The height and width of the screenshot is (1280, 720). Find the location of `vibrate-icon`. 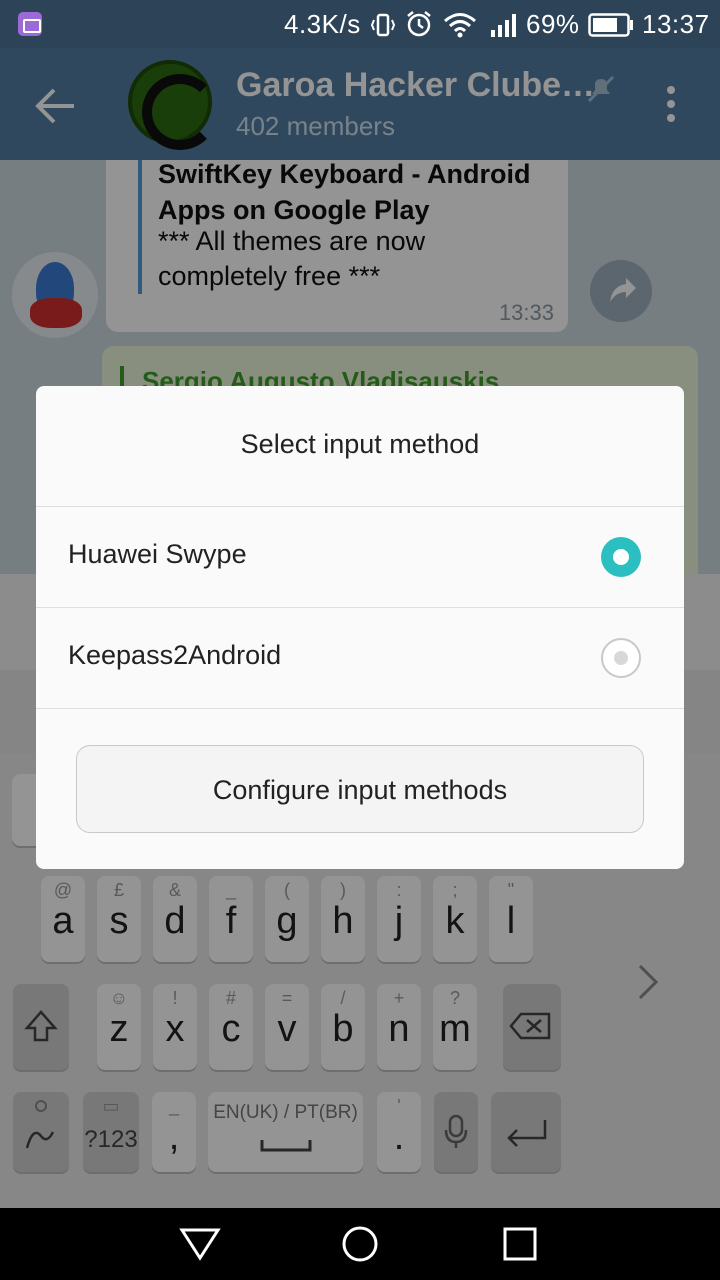

vibrate-icon is located at coordinates (383, 25).